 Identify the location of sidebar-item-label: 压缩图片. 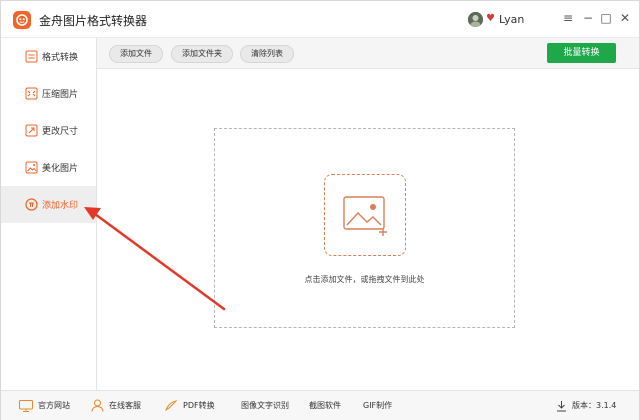
(60, 95).